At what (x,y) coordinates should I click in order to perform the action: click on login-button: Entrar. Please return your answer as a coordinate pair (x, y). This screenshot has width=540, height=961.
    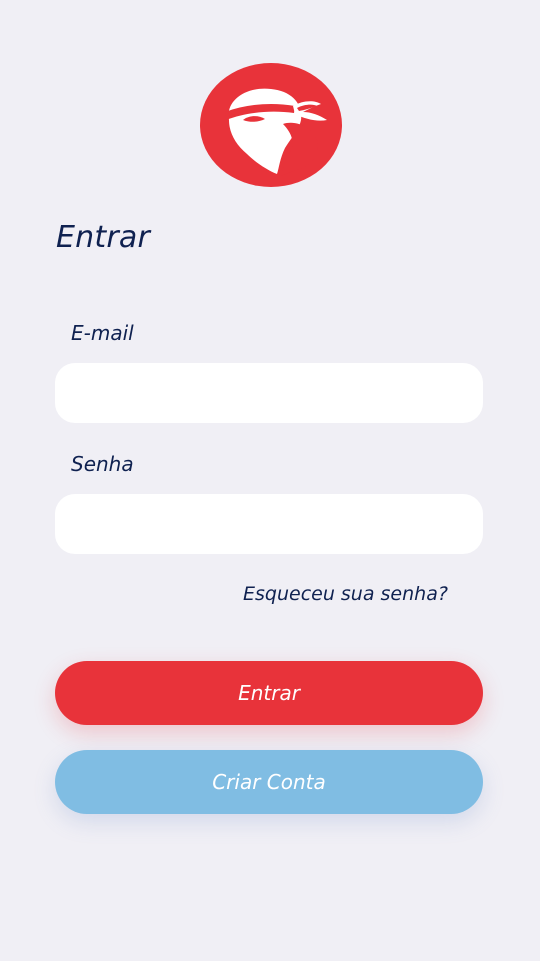
    Looking at the image, I should click on (269, 693).